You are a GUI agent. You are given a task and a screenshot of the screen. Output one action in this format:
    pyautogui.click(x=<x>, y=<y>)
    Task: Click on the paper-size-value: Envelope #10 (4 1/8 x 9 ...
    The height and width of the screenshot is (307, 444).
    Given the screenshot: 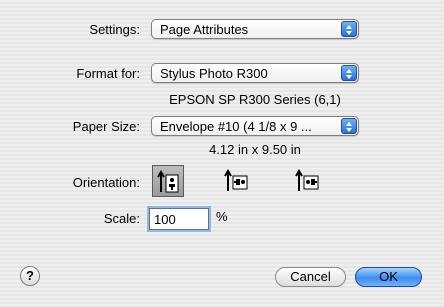 What is the action you would take?
    pyautogui.click(x=236, y=126)
    